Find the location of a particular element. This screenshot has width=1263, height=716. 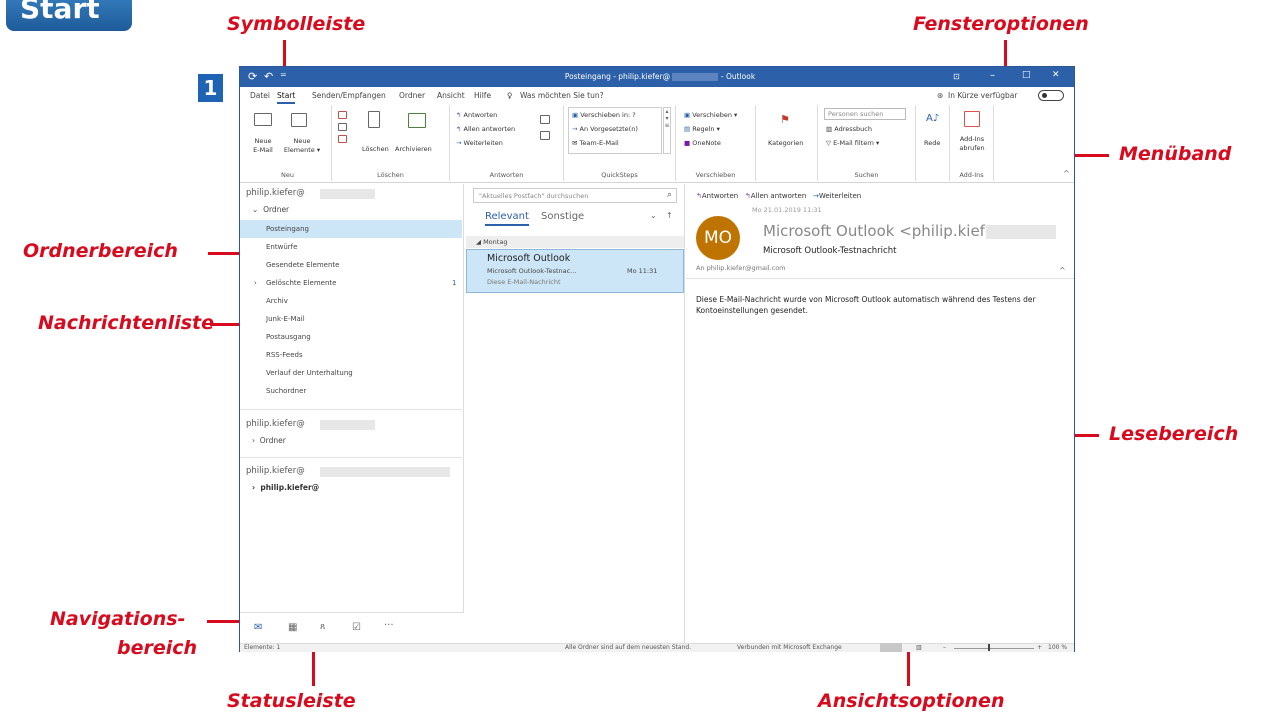

team-email-icon: ✉ is located at coordinates (575, 143).